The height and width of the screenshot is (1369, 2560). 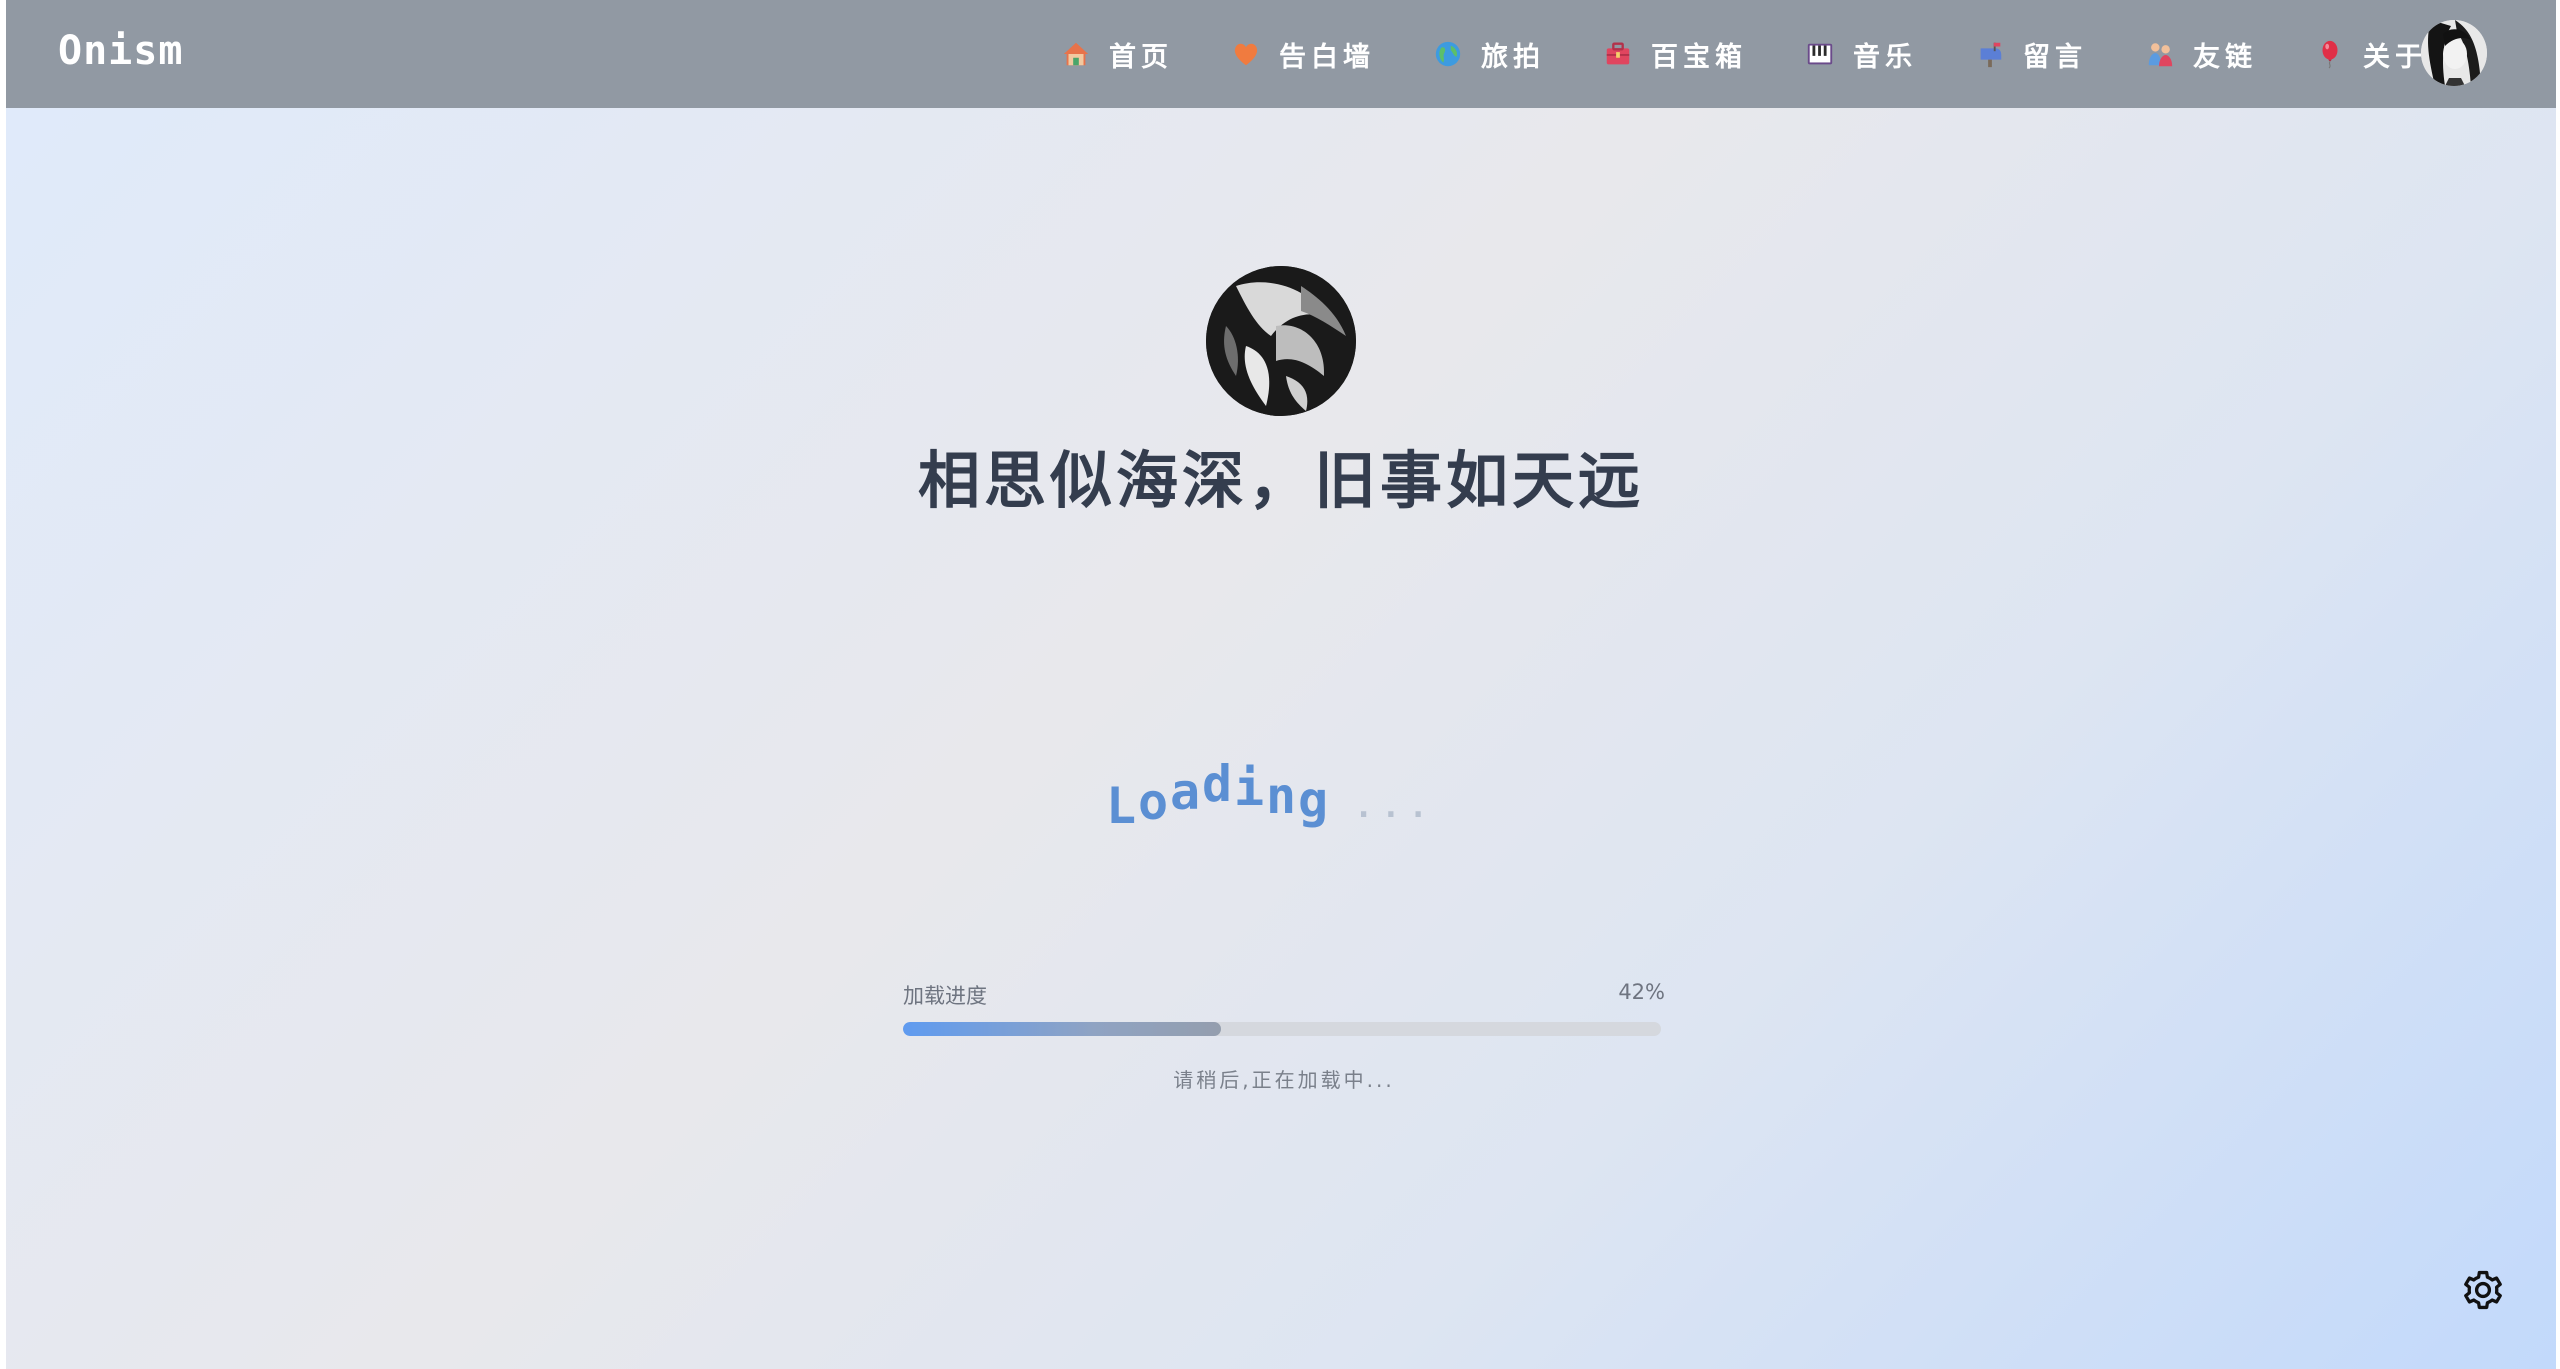 I want to click on user-avatar, so click(x=2454, y=53).